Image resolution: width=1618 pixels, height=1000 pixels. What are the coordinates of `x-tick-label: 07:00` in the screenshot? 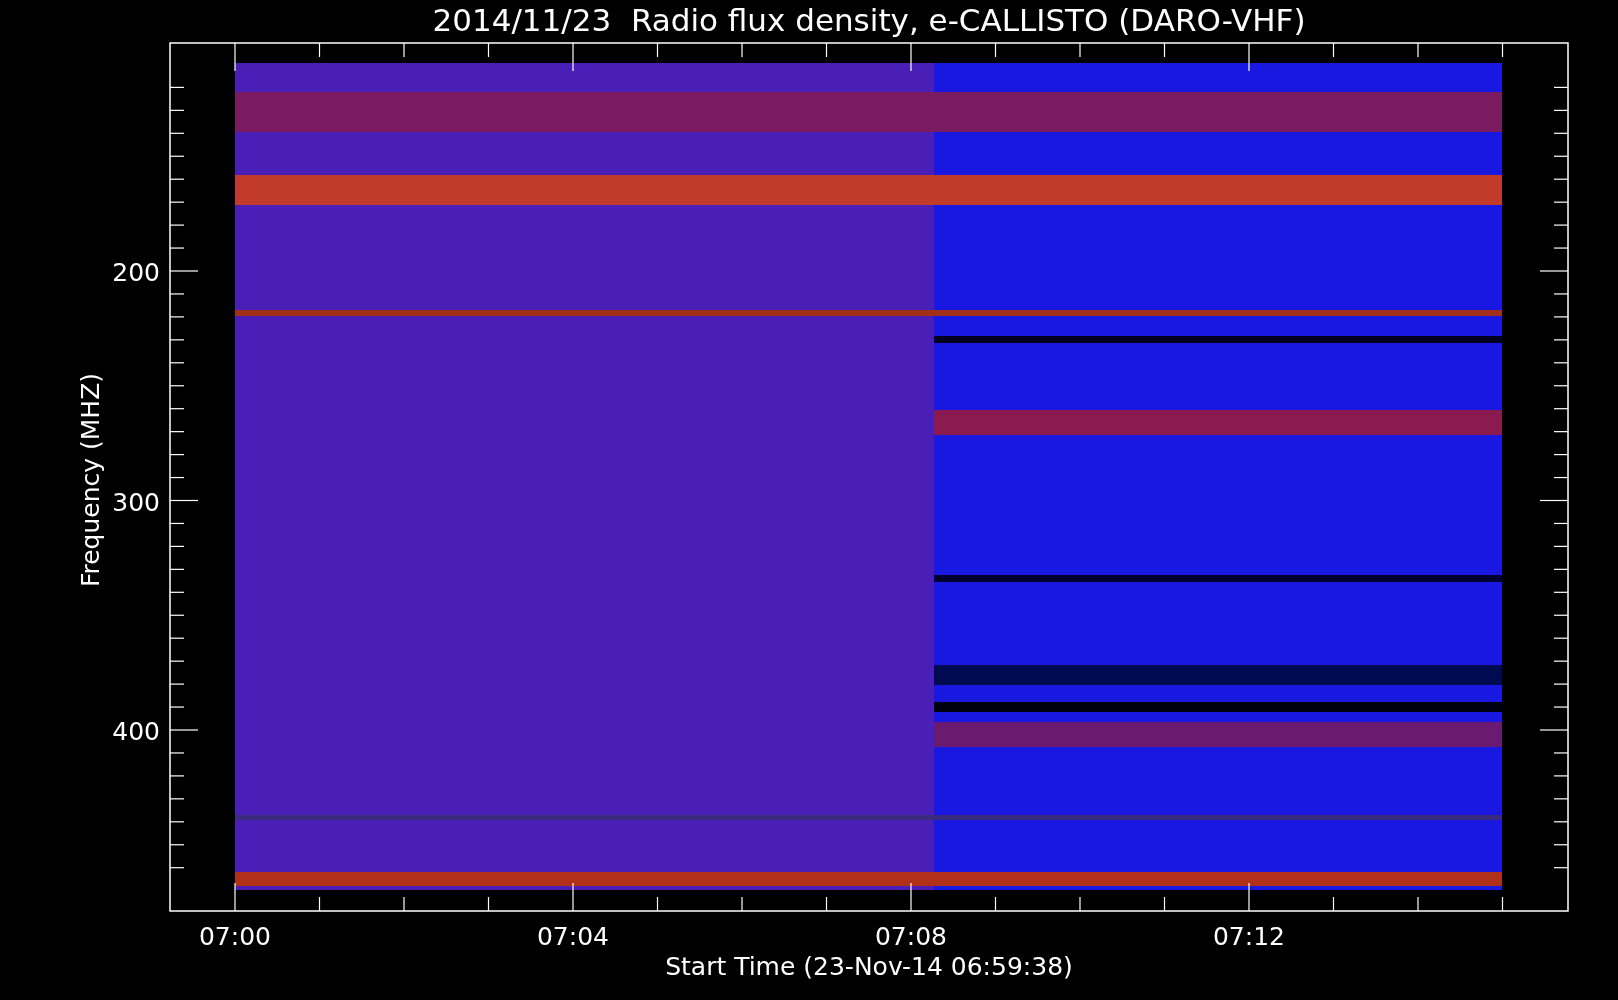 It's located at (235, 936).